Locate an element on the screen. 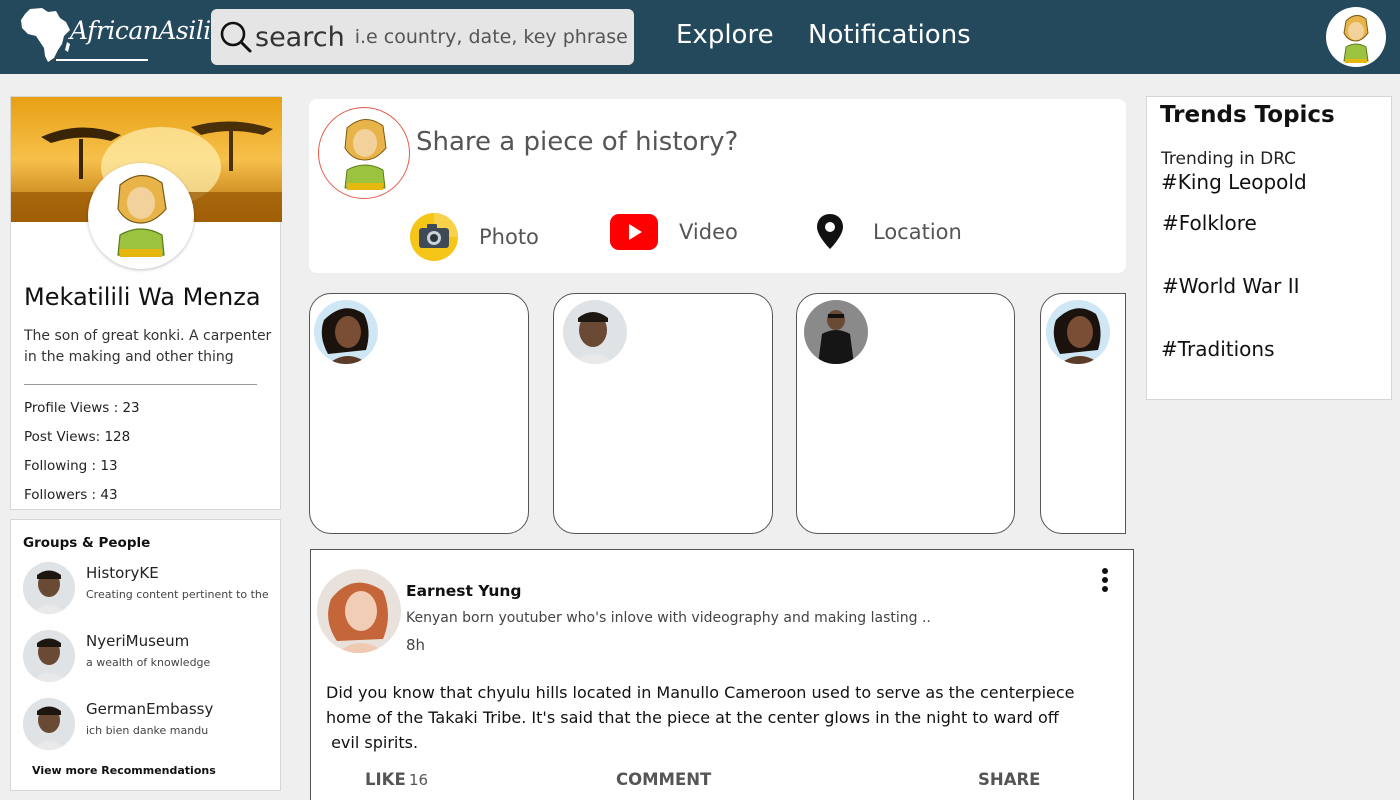 The image size is (1400, 800). stat-profile-views: Profile Views : 23 is located at coordinates (82, 408).